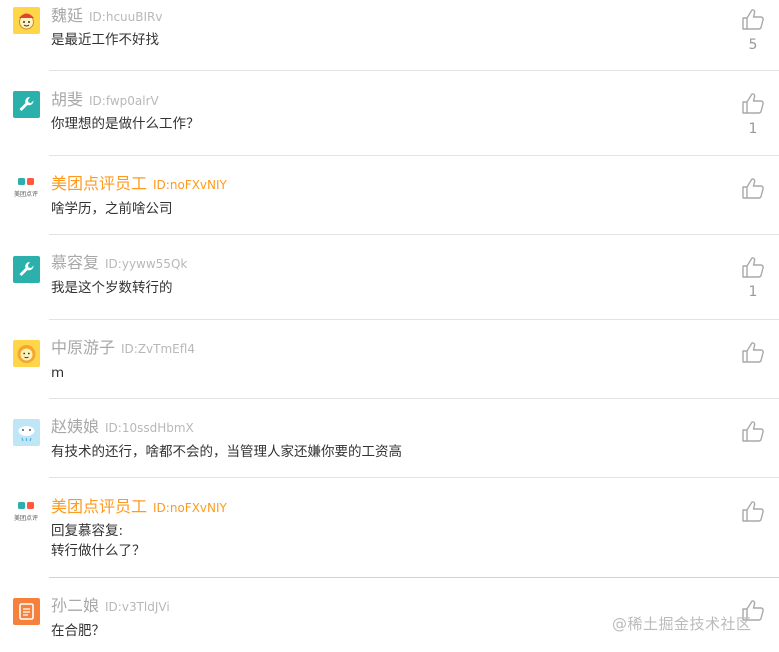  I want to click on author-line: 孙二娘 ID:v3TldJVi, so click(110, 606).